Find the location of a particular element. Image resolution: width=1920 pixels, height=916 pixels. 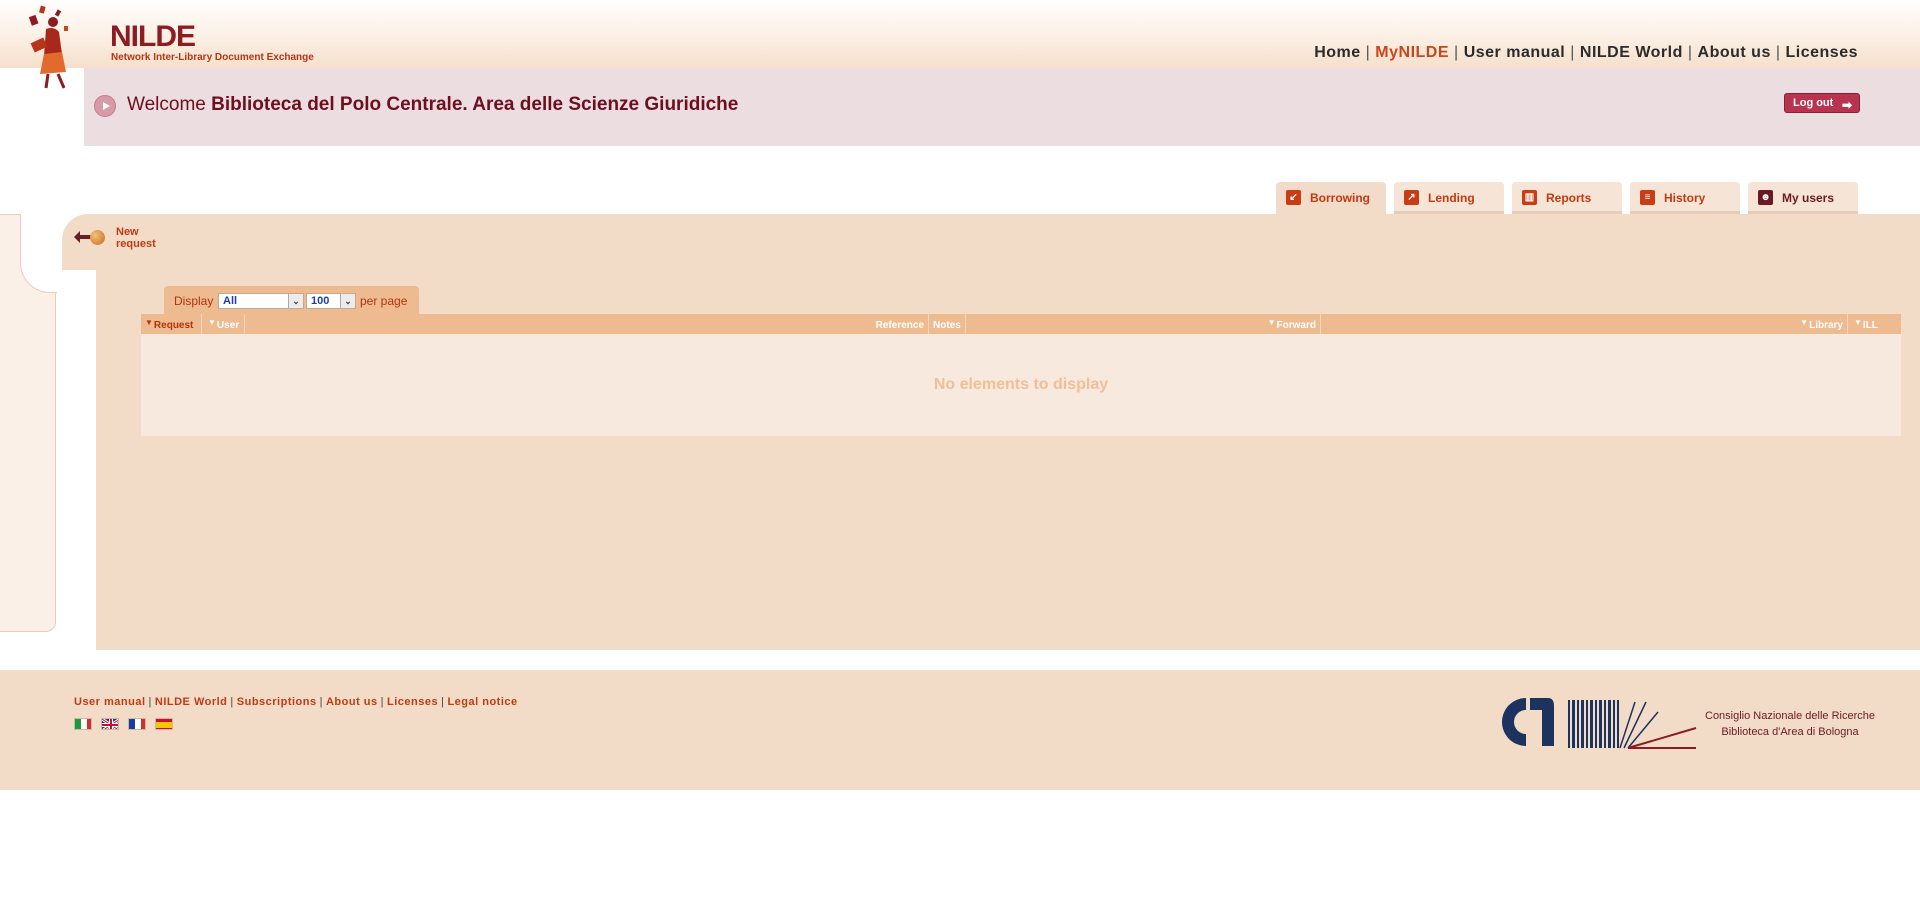

display-filter: Display All ⌄ 100 ⌄ per page is located at coordinates (291, 300).